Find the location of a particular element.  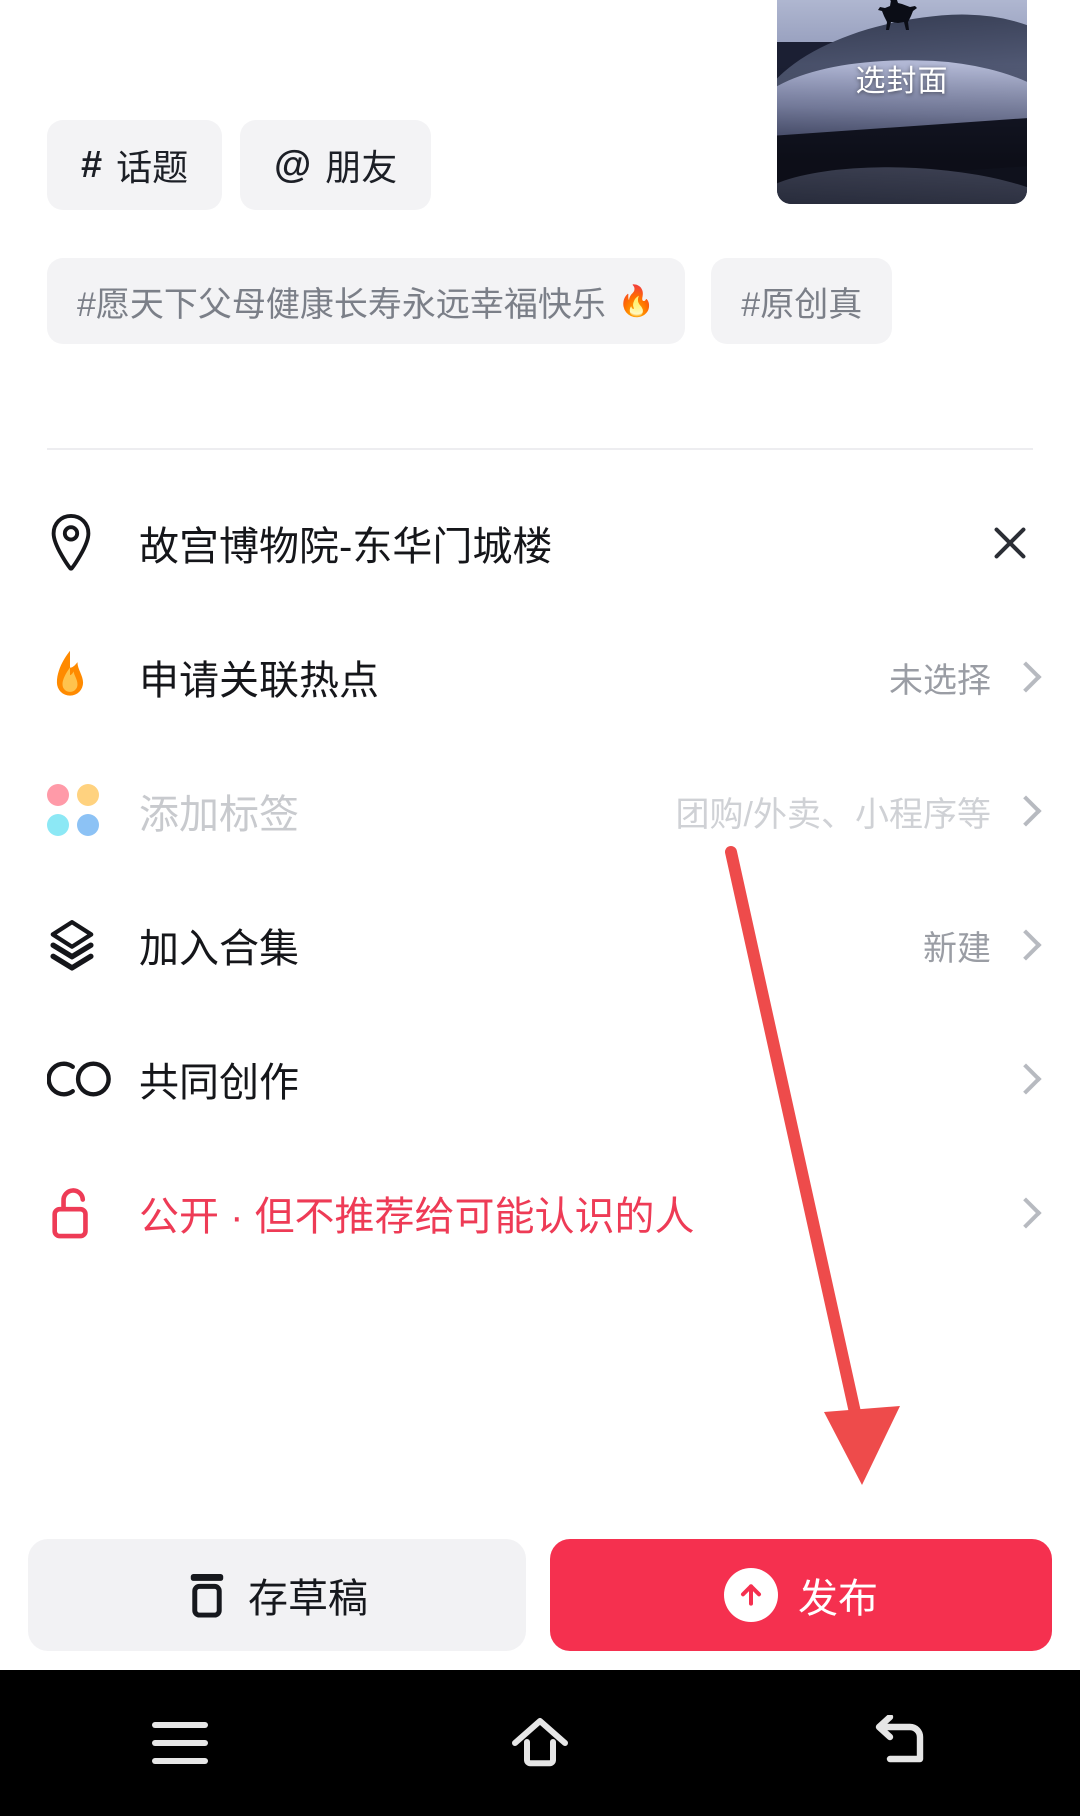

save-draft-label: 存草稿 is located at coordinates (308, 1599).